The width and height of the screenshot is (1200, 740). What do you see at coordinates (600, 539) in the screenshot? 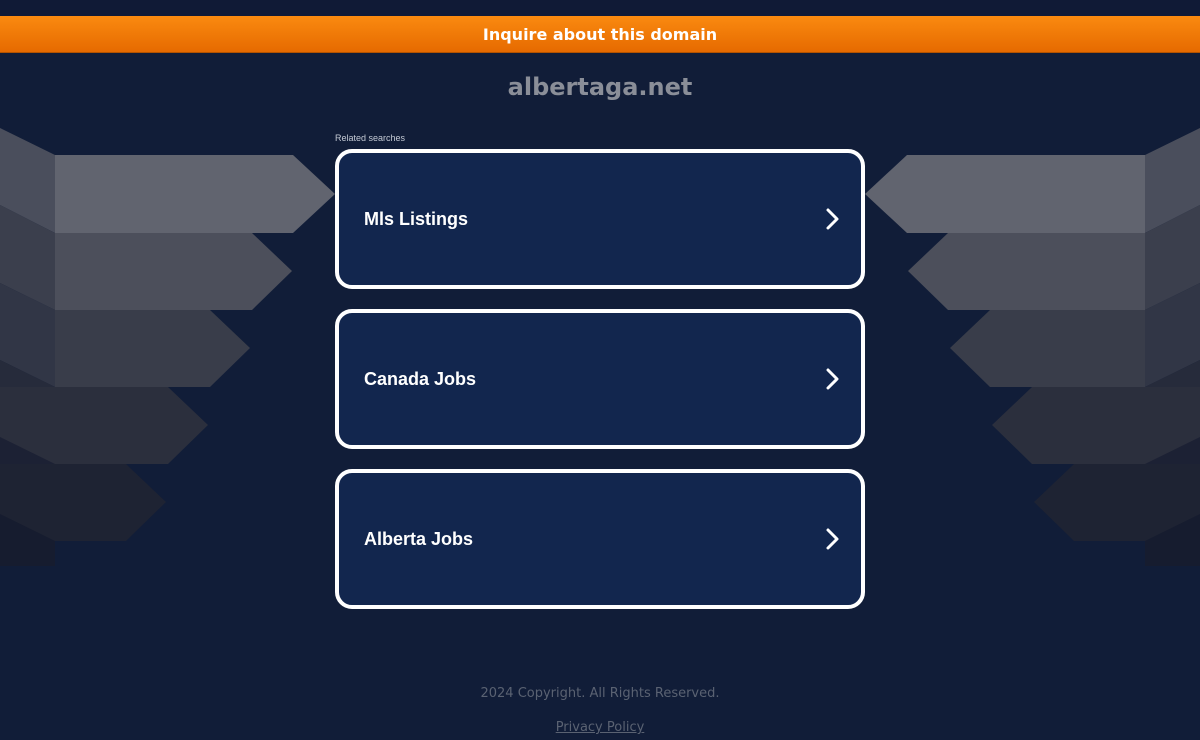
I see `related-search-alberta-jobs: Alberta Jobs` at bounding box center [600, 539].